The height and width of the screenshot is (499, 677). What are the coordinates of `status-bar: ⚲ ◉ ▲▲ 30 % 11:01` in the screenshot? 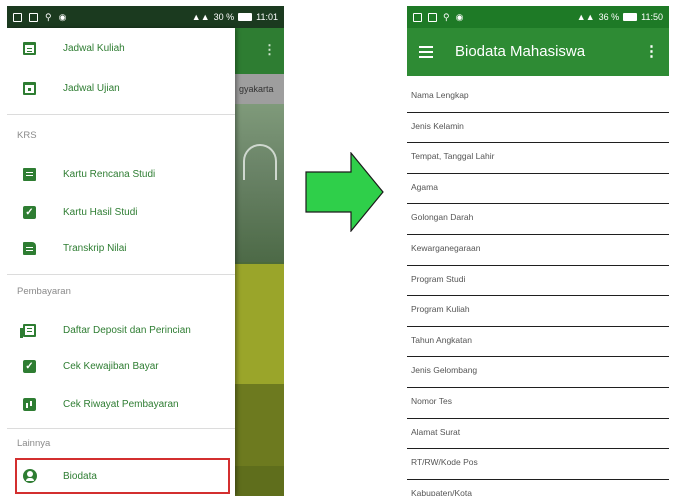 It's located at (145, 17).